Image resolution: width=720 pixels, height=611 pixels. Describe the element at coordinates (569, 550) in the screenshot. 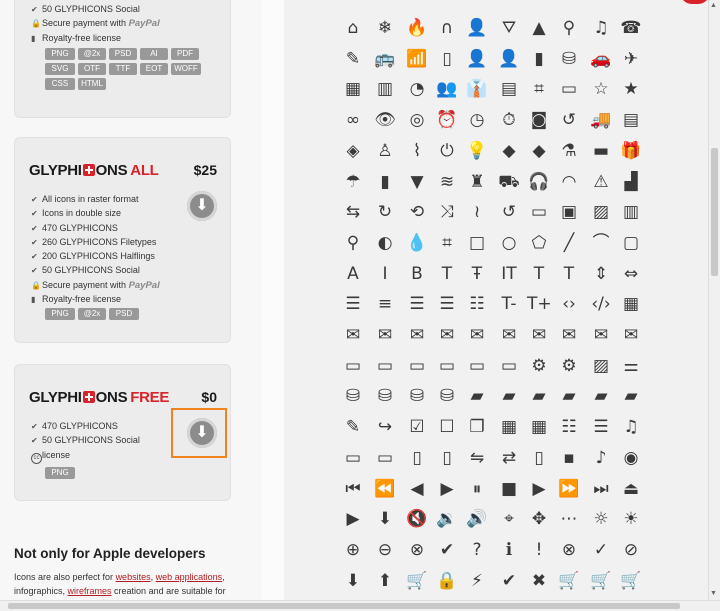

I see `remove-circle-icon: ⊗` at that location.